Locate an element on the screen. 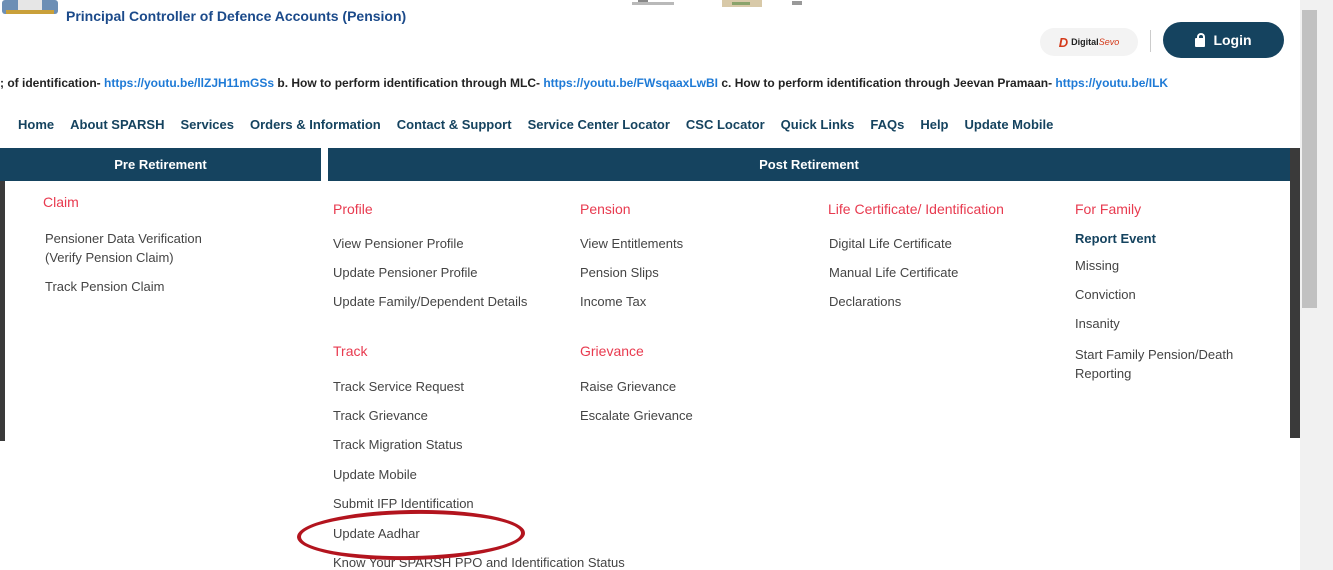 The height and width of the screenshot is (570, 1333). nav-quick-links: Quick Links is located at coordinates (818, 124).